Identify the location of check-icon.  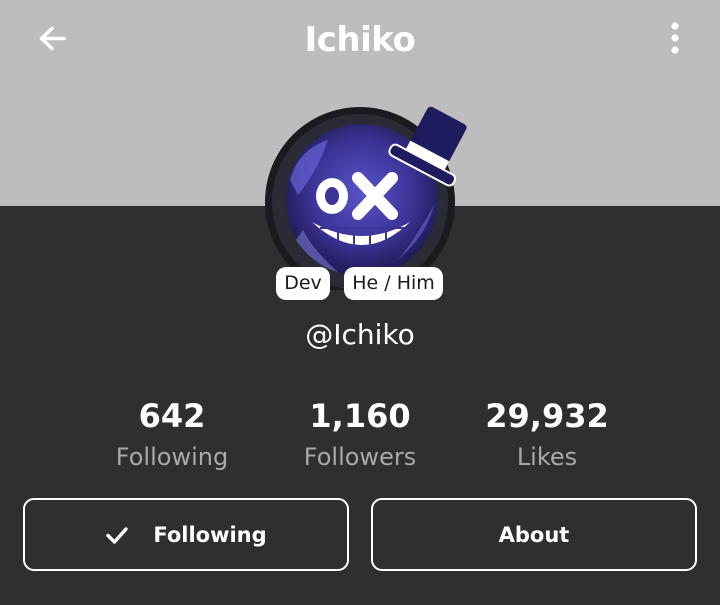
(117, 535).